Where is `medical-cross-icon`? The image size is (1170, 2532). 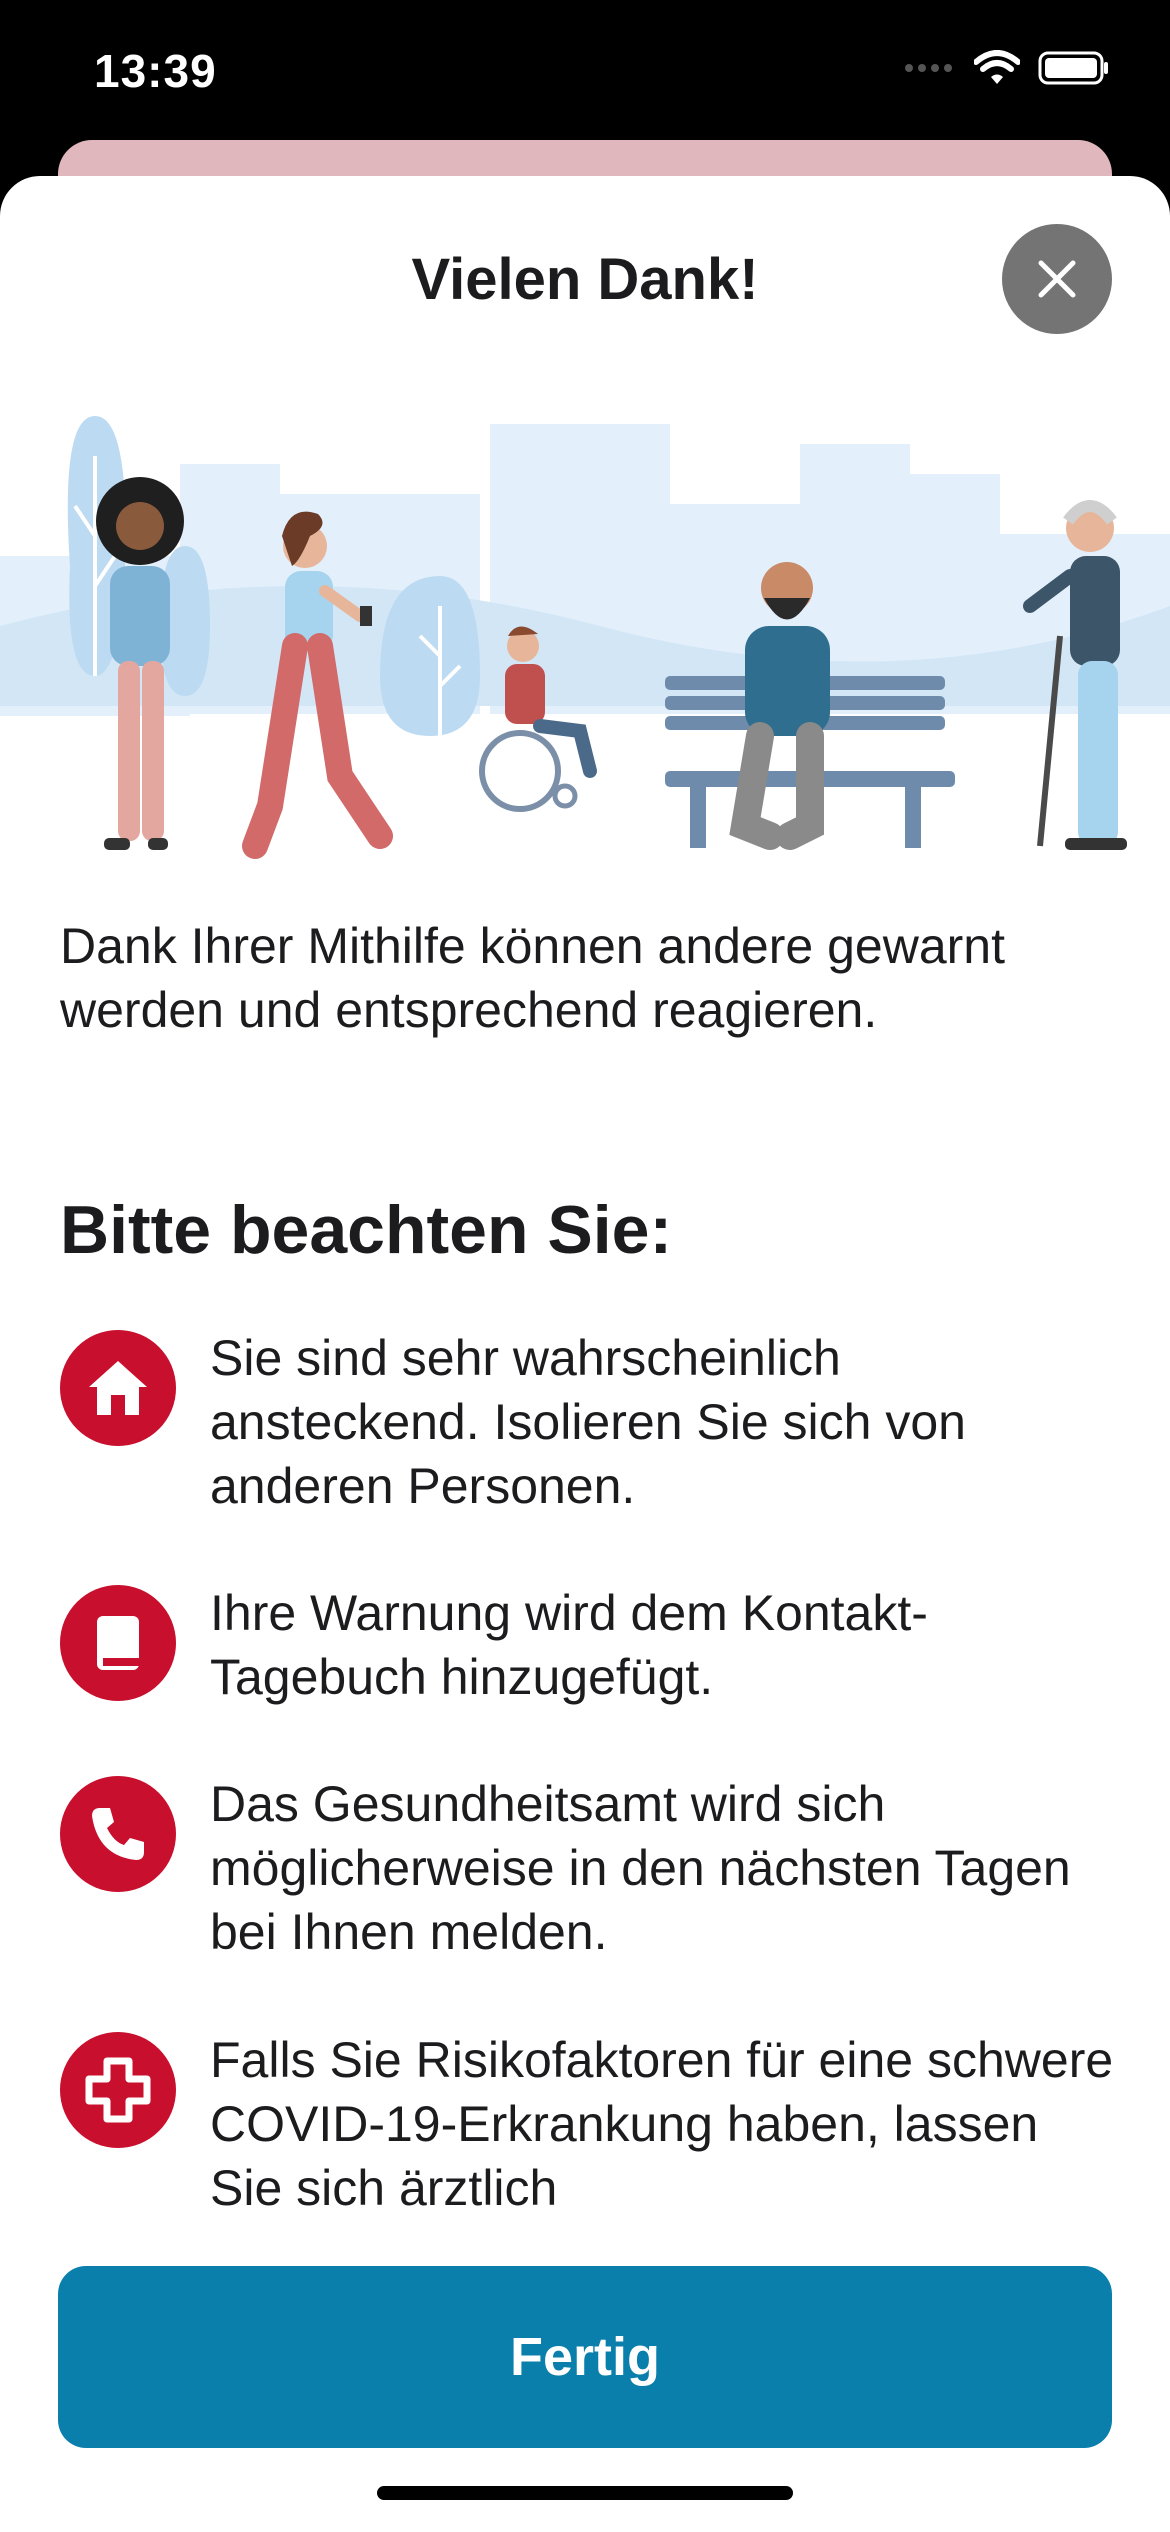
medical-cross-icon is located at coordinates (118, 2090).